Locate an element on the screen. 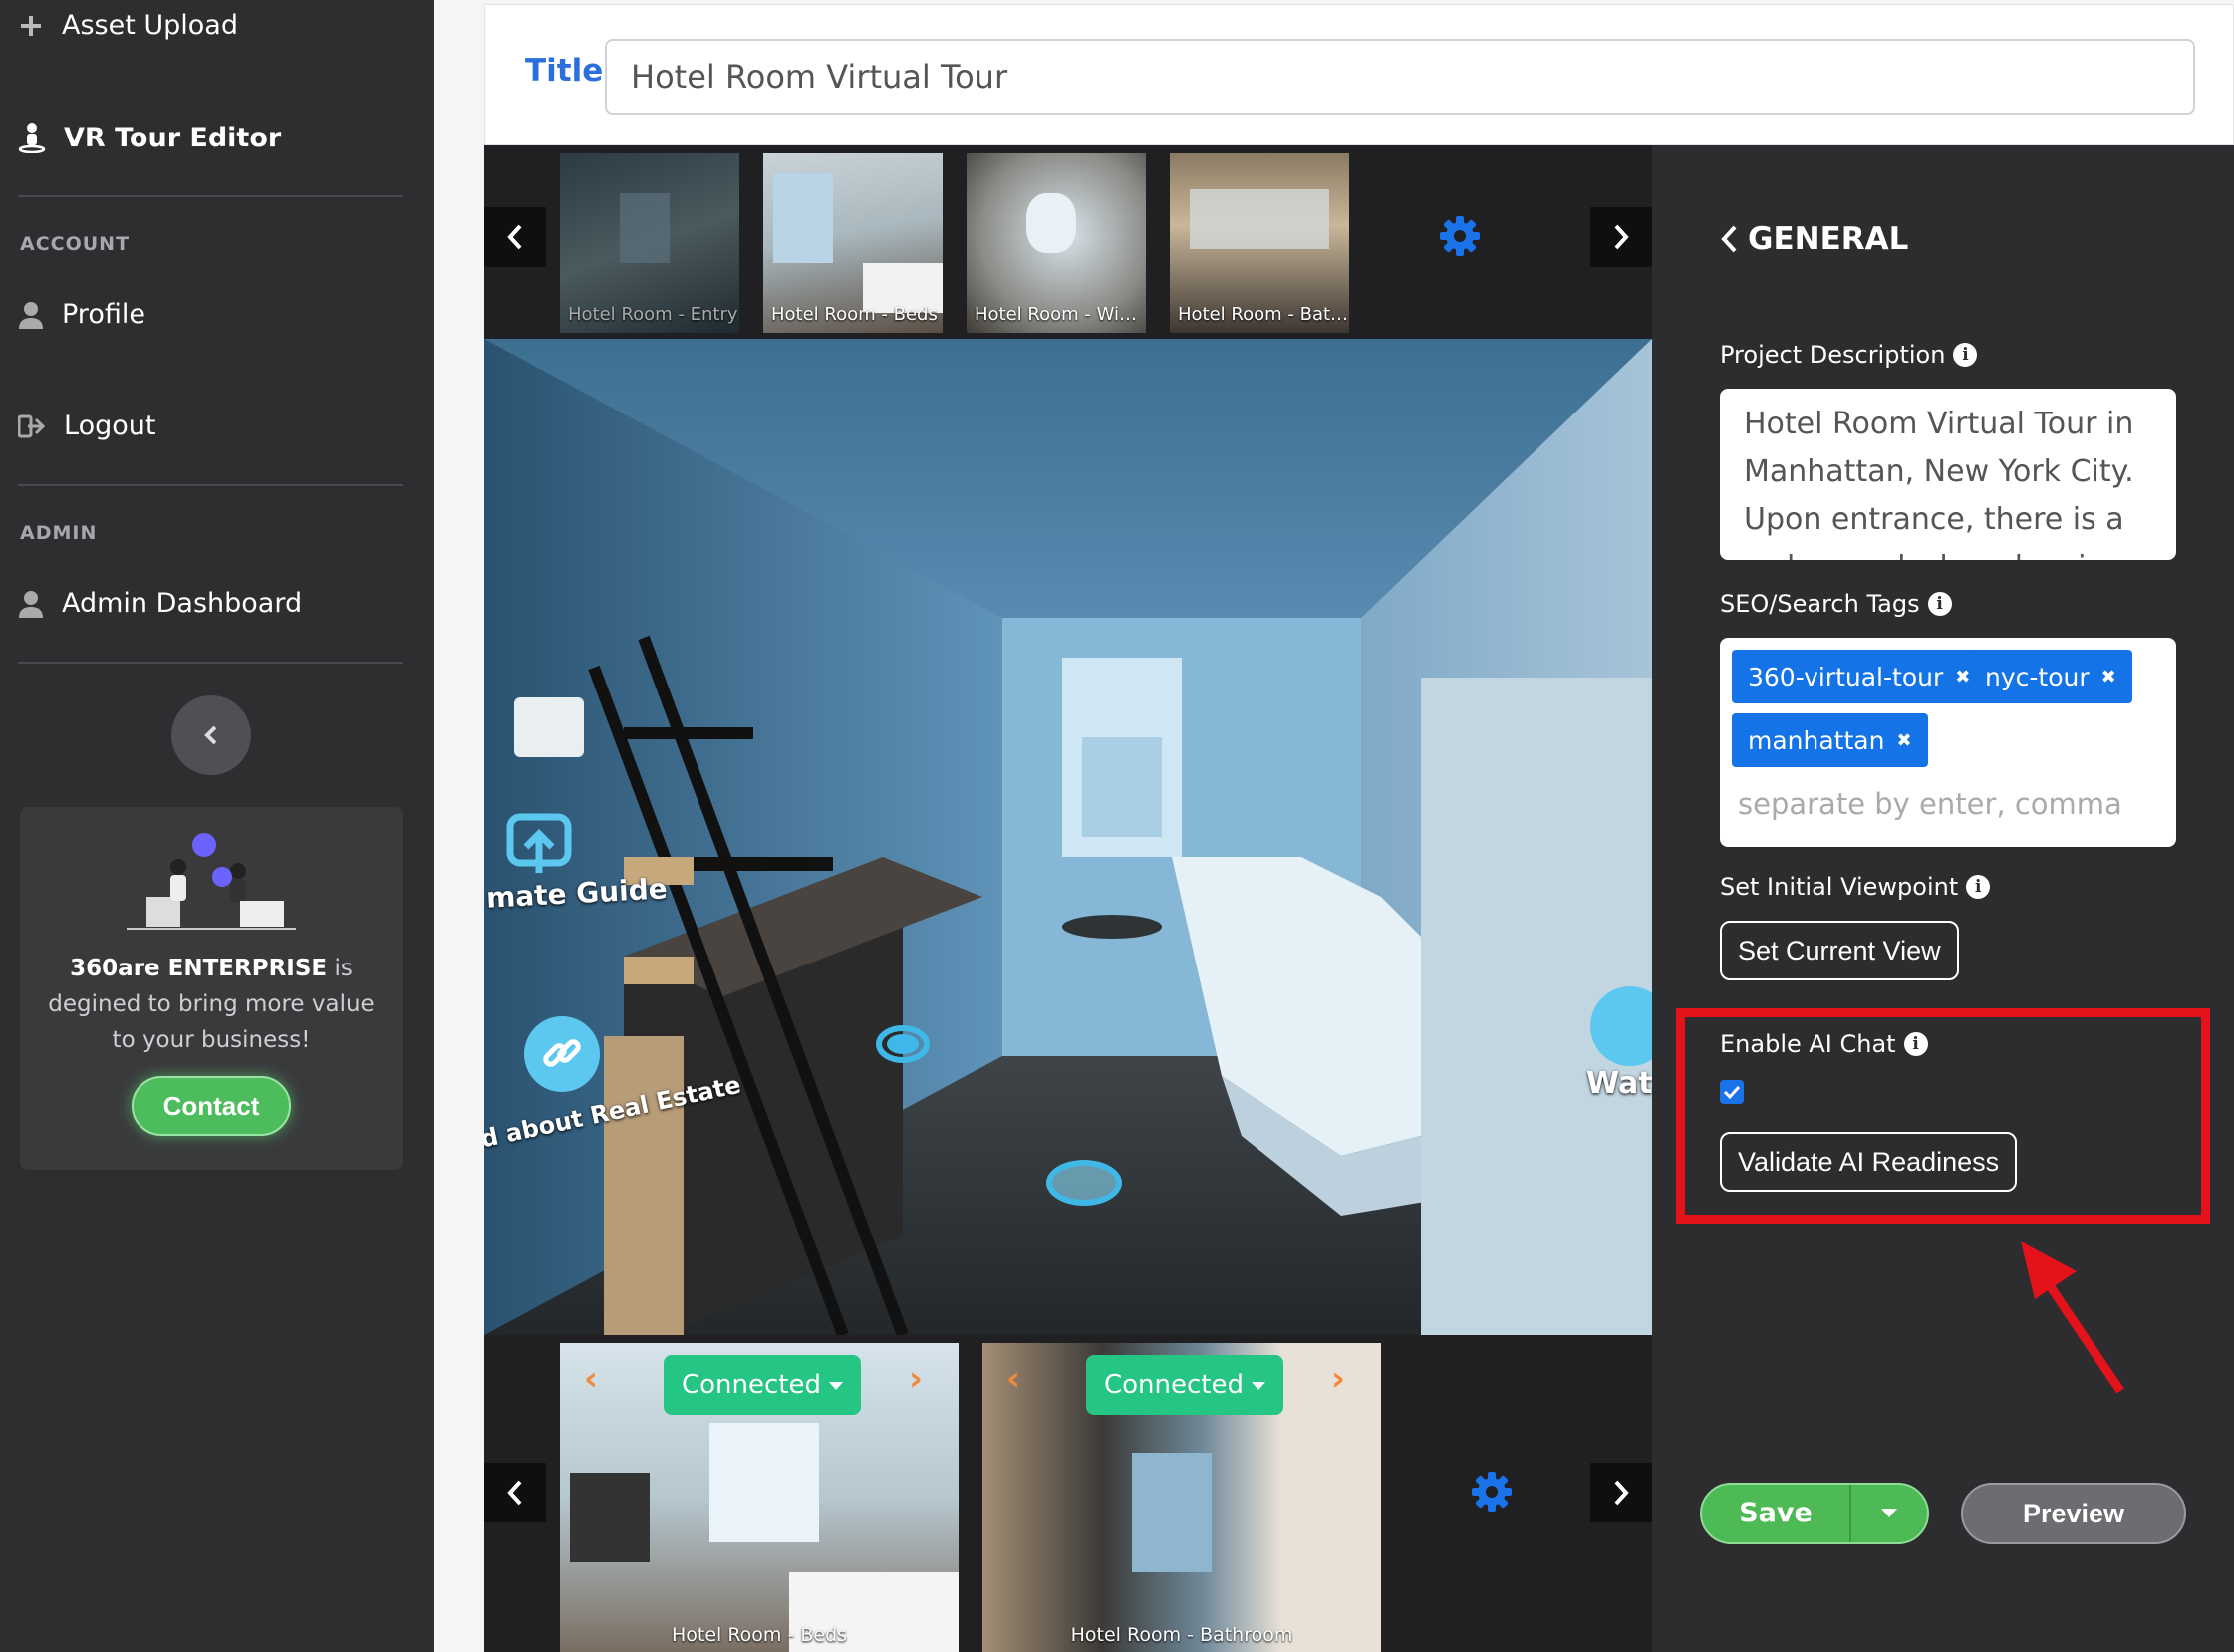 Image resolution: width=2234 pixels, height=1652 pixels. thumb-caption: Hotel Room - Entry is located at coordinates (653, 314).